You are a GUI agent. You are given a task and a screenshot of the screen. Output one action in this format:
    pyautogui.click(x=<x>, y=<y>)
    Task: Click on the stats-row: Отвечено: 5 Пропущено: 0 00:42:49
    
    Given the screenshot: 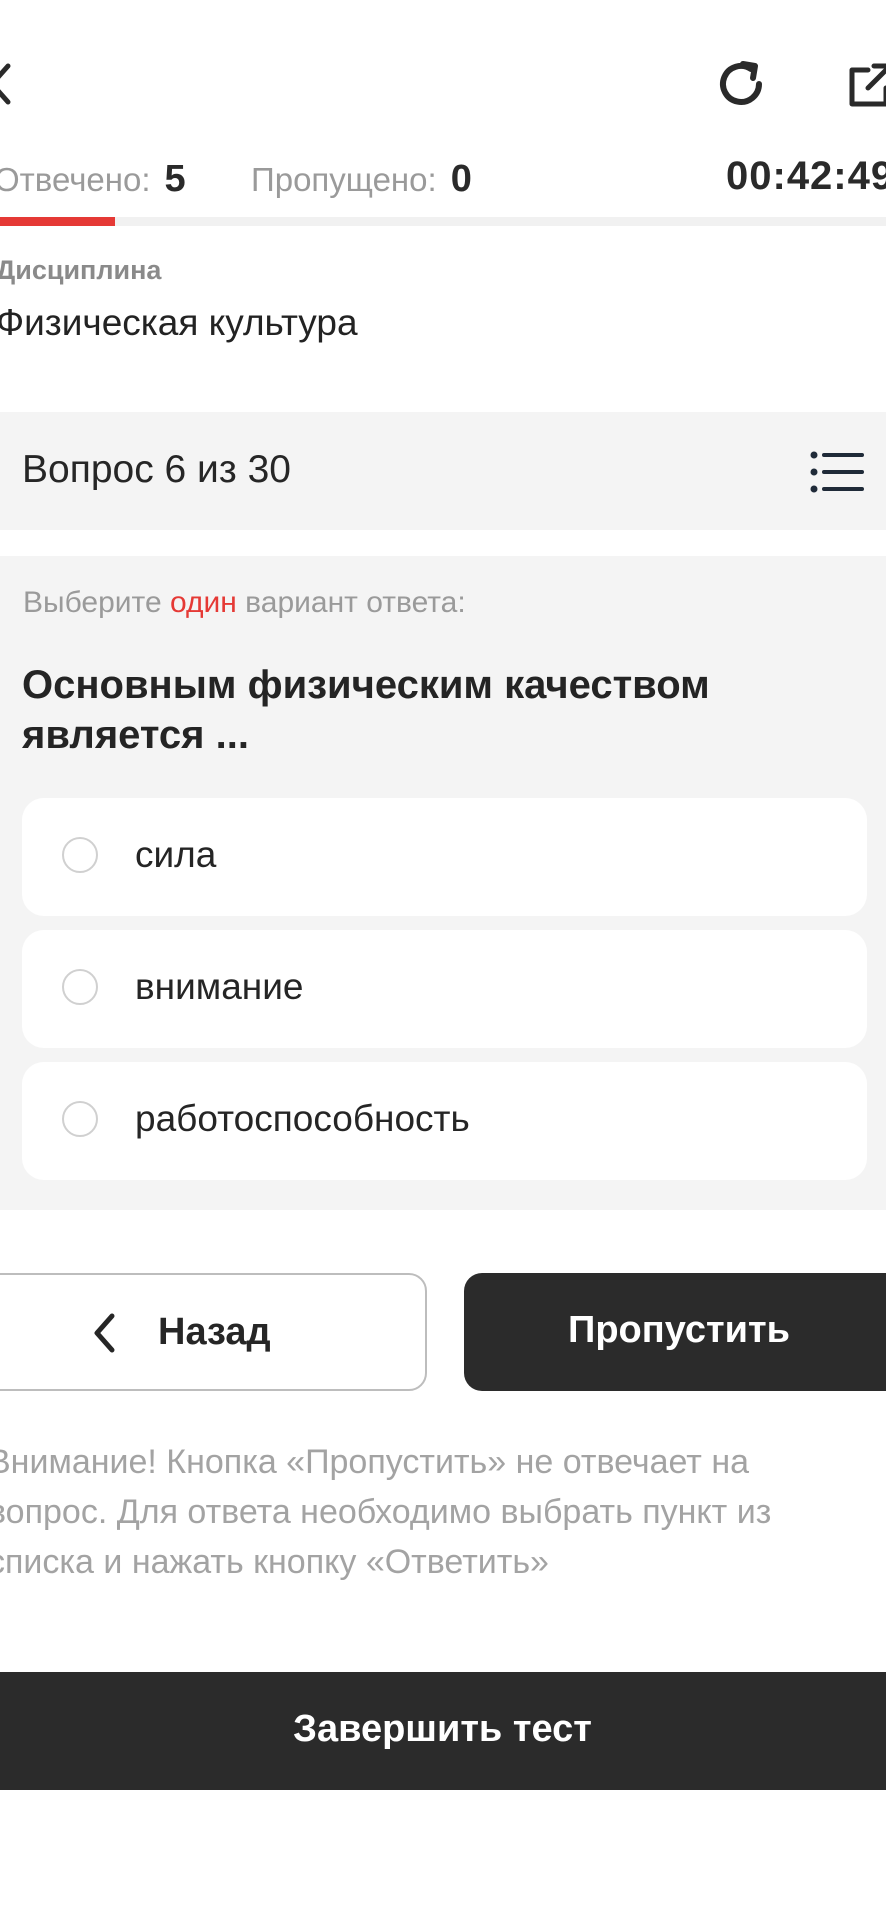 What is the action you would take?
    pyautogui.click(x=443, y=180)
    